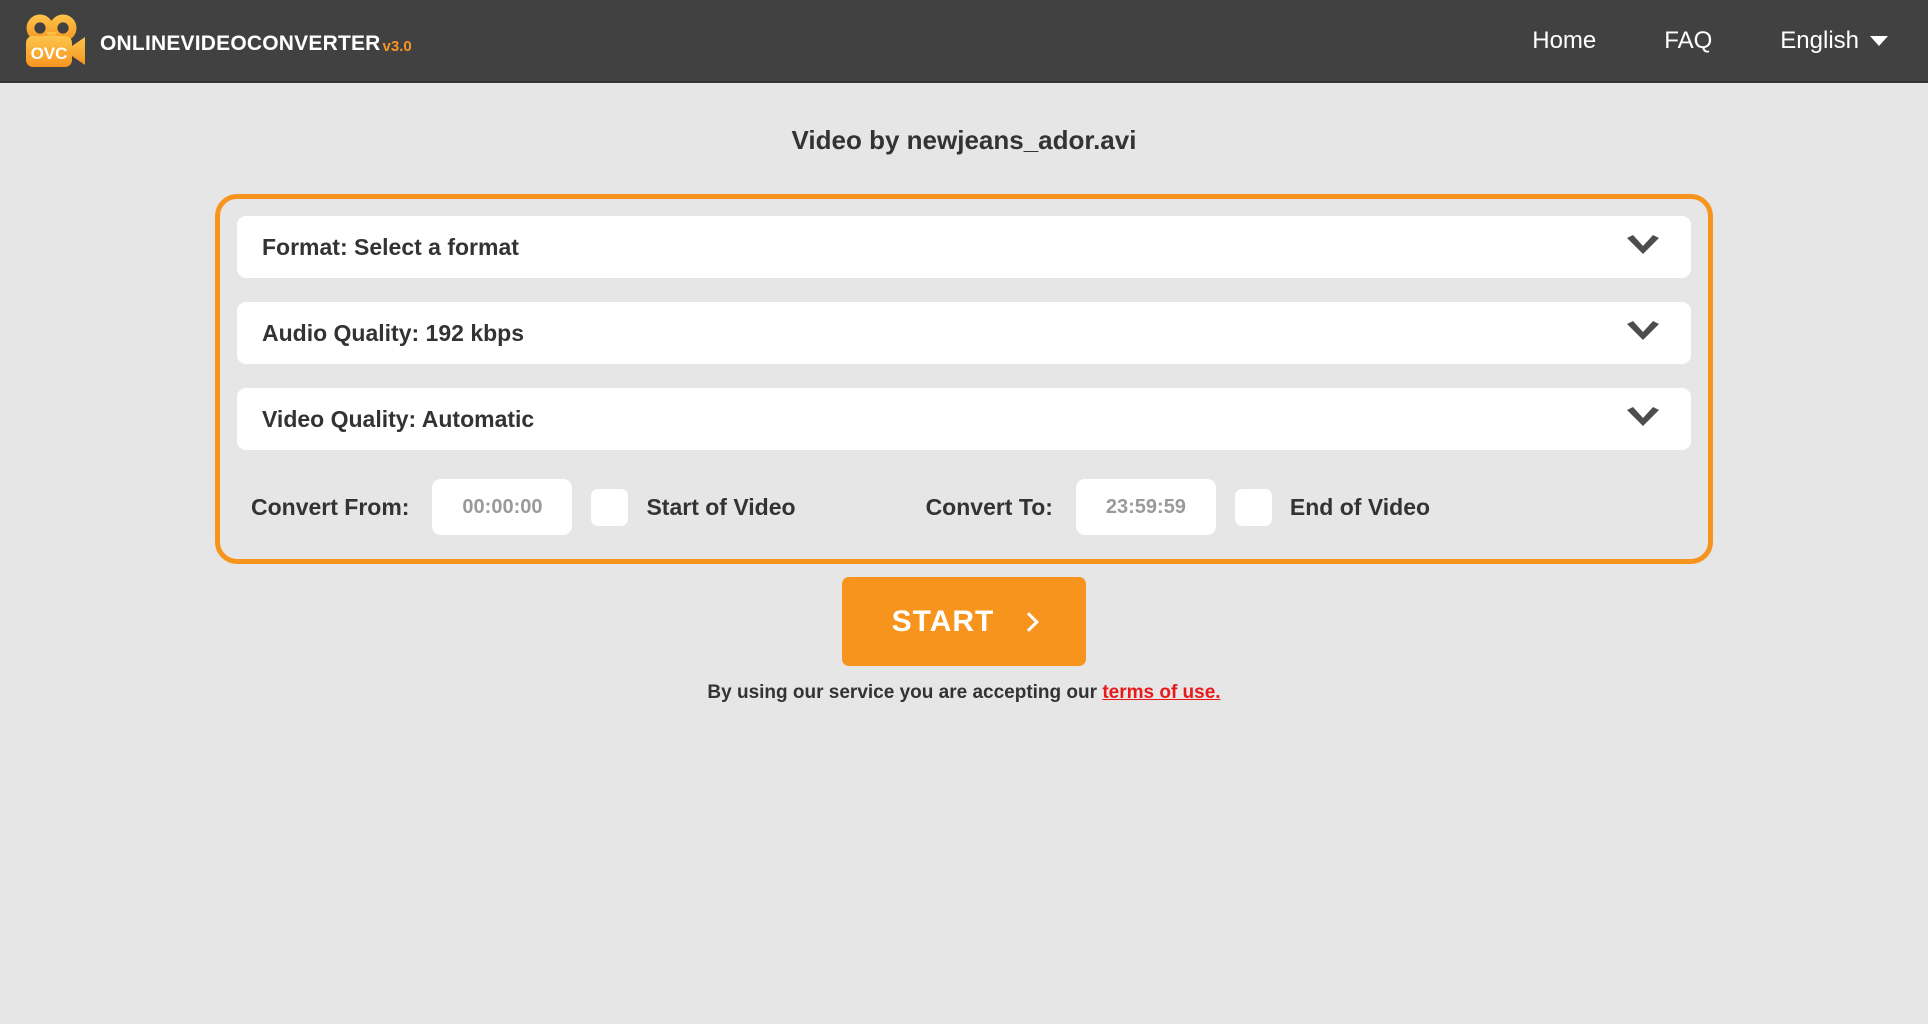  What do you see at coordinates (1360, 507) in the screenshot?
I see `end-of-video-label: End of Video` at bounding box center [1360, 507].